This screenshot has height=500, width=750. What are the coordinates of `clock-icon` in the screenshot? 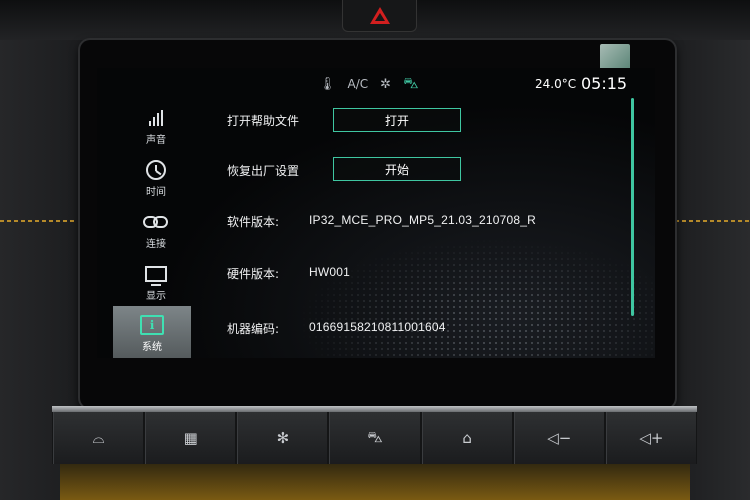 It's located at (156, 170).